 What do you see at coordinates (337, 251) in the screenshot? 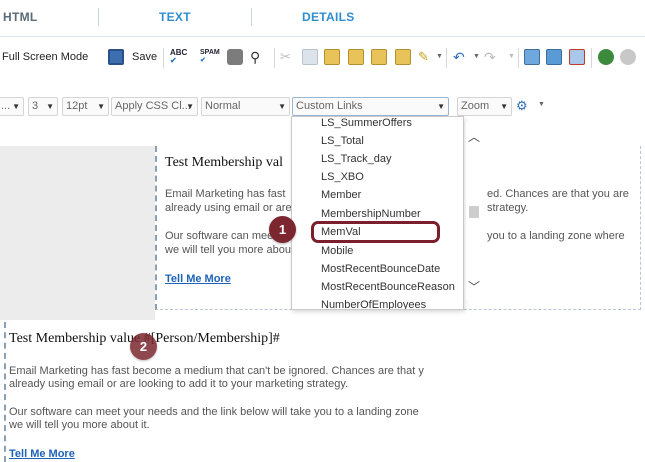
I see `dropdown-option: Mobile` at bounding box center [337, 251].